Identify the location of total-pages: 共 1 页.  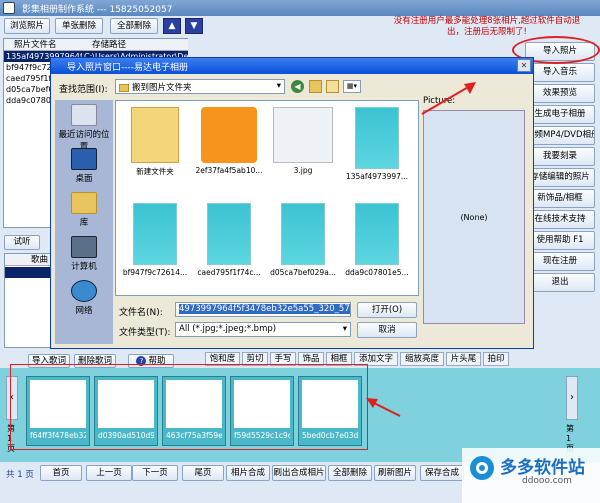
(20, 475).